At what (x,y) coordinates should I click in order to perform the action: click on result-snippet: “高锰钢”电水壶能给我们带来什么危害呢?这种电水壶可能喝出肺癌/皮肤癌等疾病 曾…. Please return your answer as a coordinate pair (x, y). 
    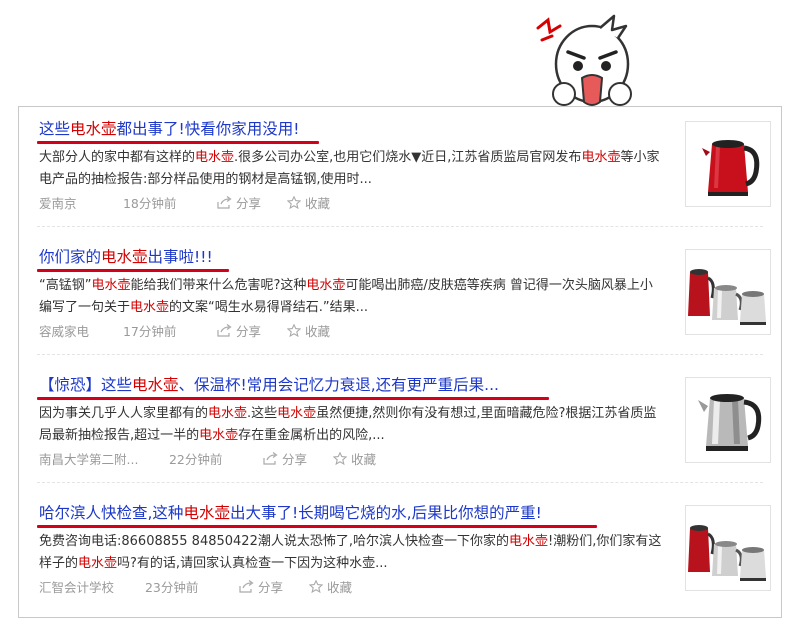
    Looking at the image, I should click on (352, 297).